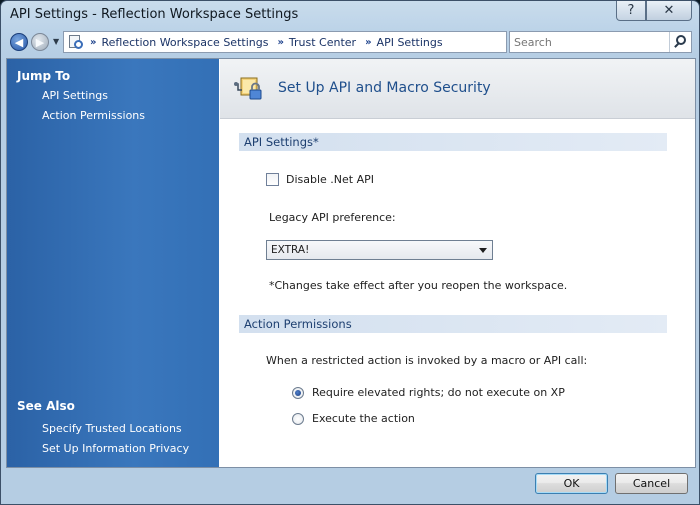  What do you see at coordinates (184, 42) in the screenshot?
I see `breadcrumb-item-workspace-settings: Reflection Workspace Settings` at bounding box center [184, 42].